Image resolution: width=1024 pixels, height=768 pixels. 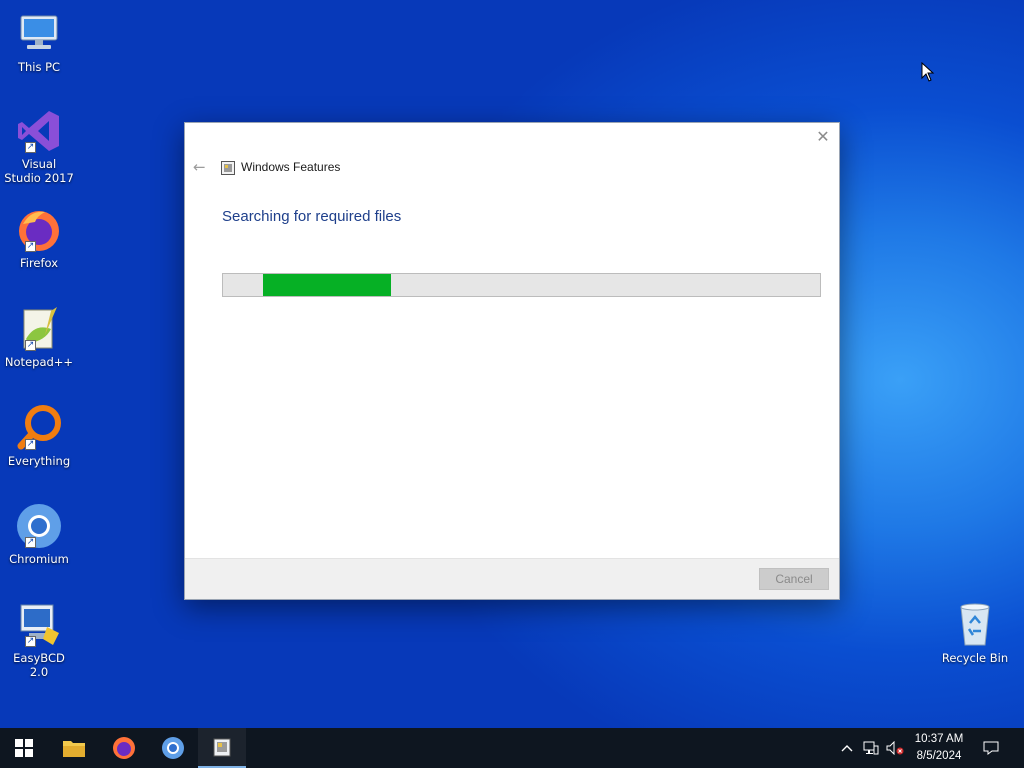 What do you see at coordinates (327, 285) in the screenshot?
I see `progress-bar-fill` at bounding box center [327, 285].